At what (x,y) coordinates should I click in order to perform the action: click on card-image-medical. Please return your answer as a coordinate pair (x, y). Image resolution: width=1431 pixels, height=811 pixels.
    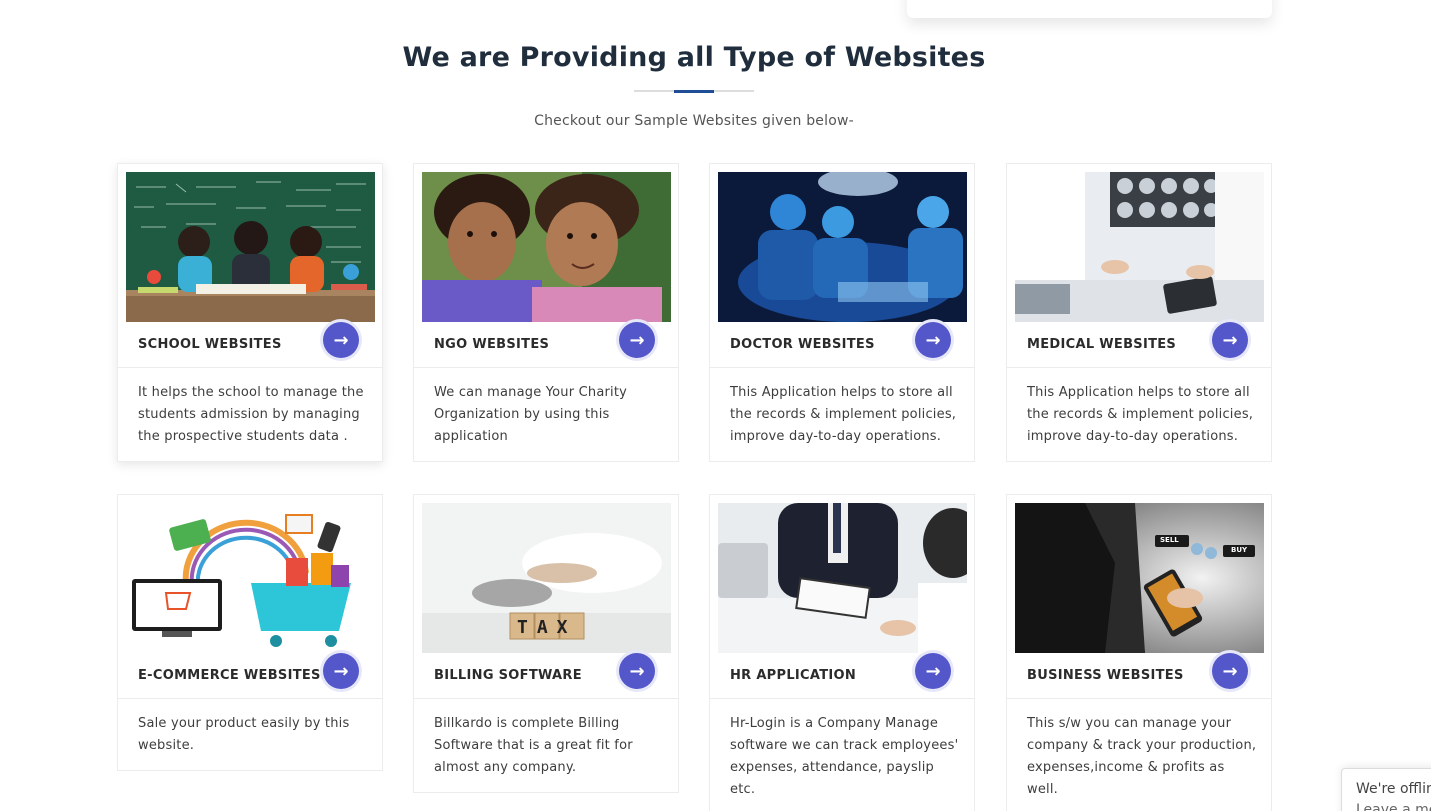
    Looking at the image, I should click on (1139, 247).